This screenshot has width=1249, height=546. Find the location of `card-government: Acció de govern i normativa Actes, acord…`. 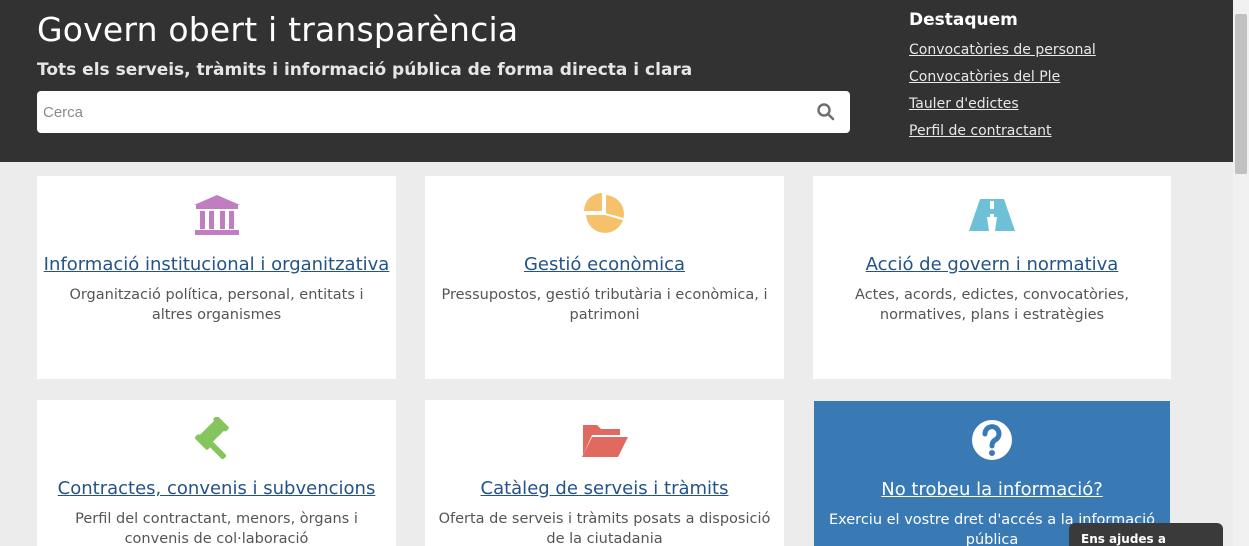

card-government: Acció de govern i normativa Actes, acord… is located at coordinates (992, 277).